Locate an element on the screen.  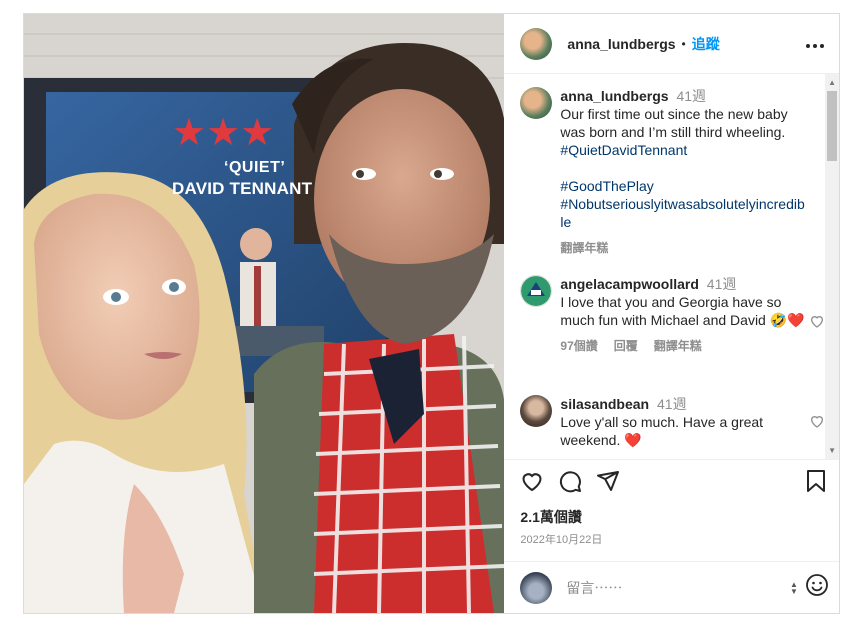
caption-time: 41週 is located at coordinates (691, 96).